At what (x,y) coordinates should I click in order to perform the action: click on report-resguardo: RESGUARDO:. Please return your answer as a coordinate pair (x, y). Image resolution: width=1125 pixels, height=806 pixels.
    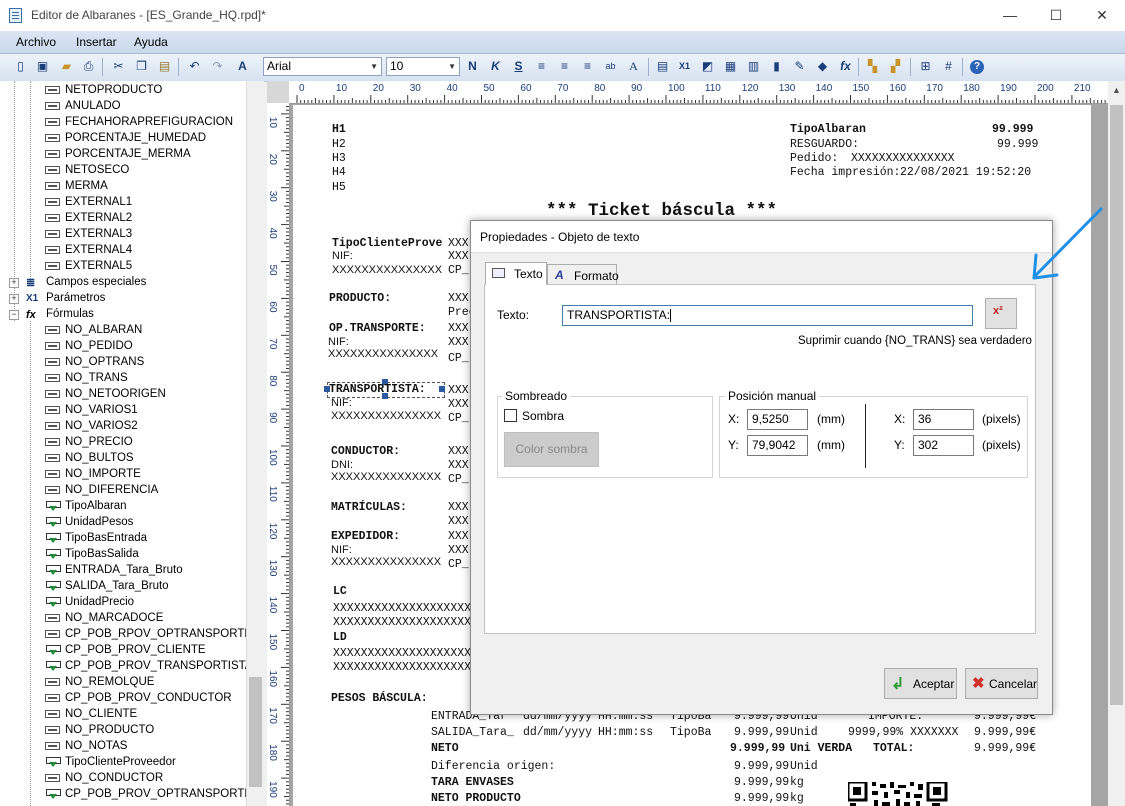
    Looking at the image, I should click on (824, 144).